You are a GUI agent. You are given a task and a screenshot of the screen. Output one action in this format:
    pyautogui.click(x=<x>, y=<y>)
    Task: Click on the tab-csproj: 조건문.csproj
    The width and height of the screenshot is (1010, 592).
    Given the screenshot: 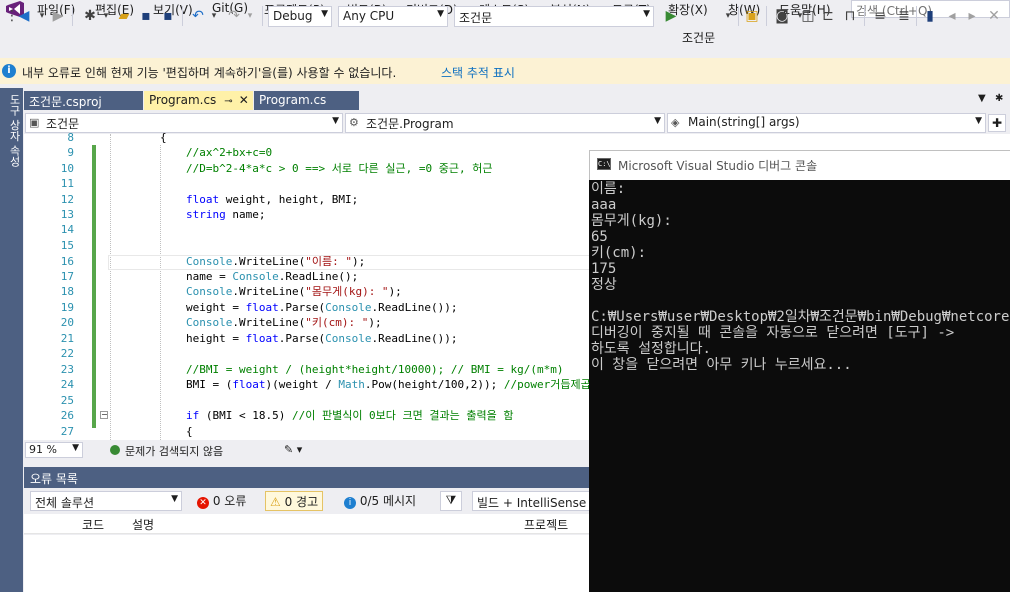 What is the action you would take?
    pyautogui.click(x=83, y=100)
    